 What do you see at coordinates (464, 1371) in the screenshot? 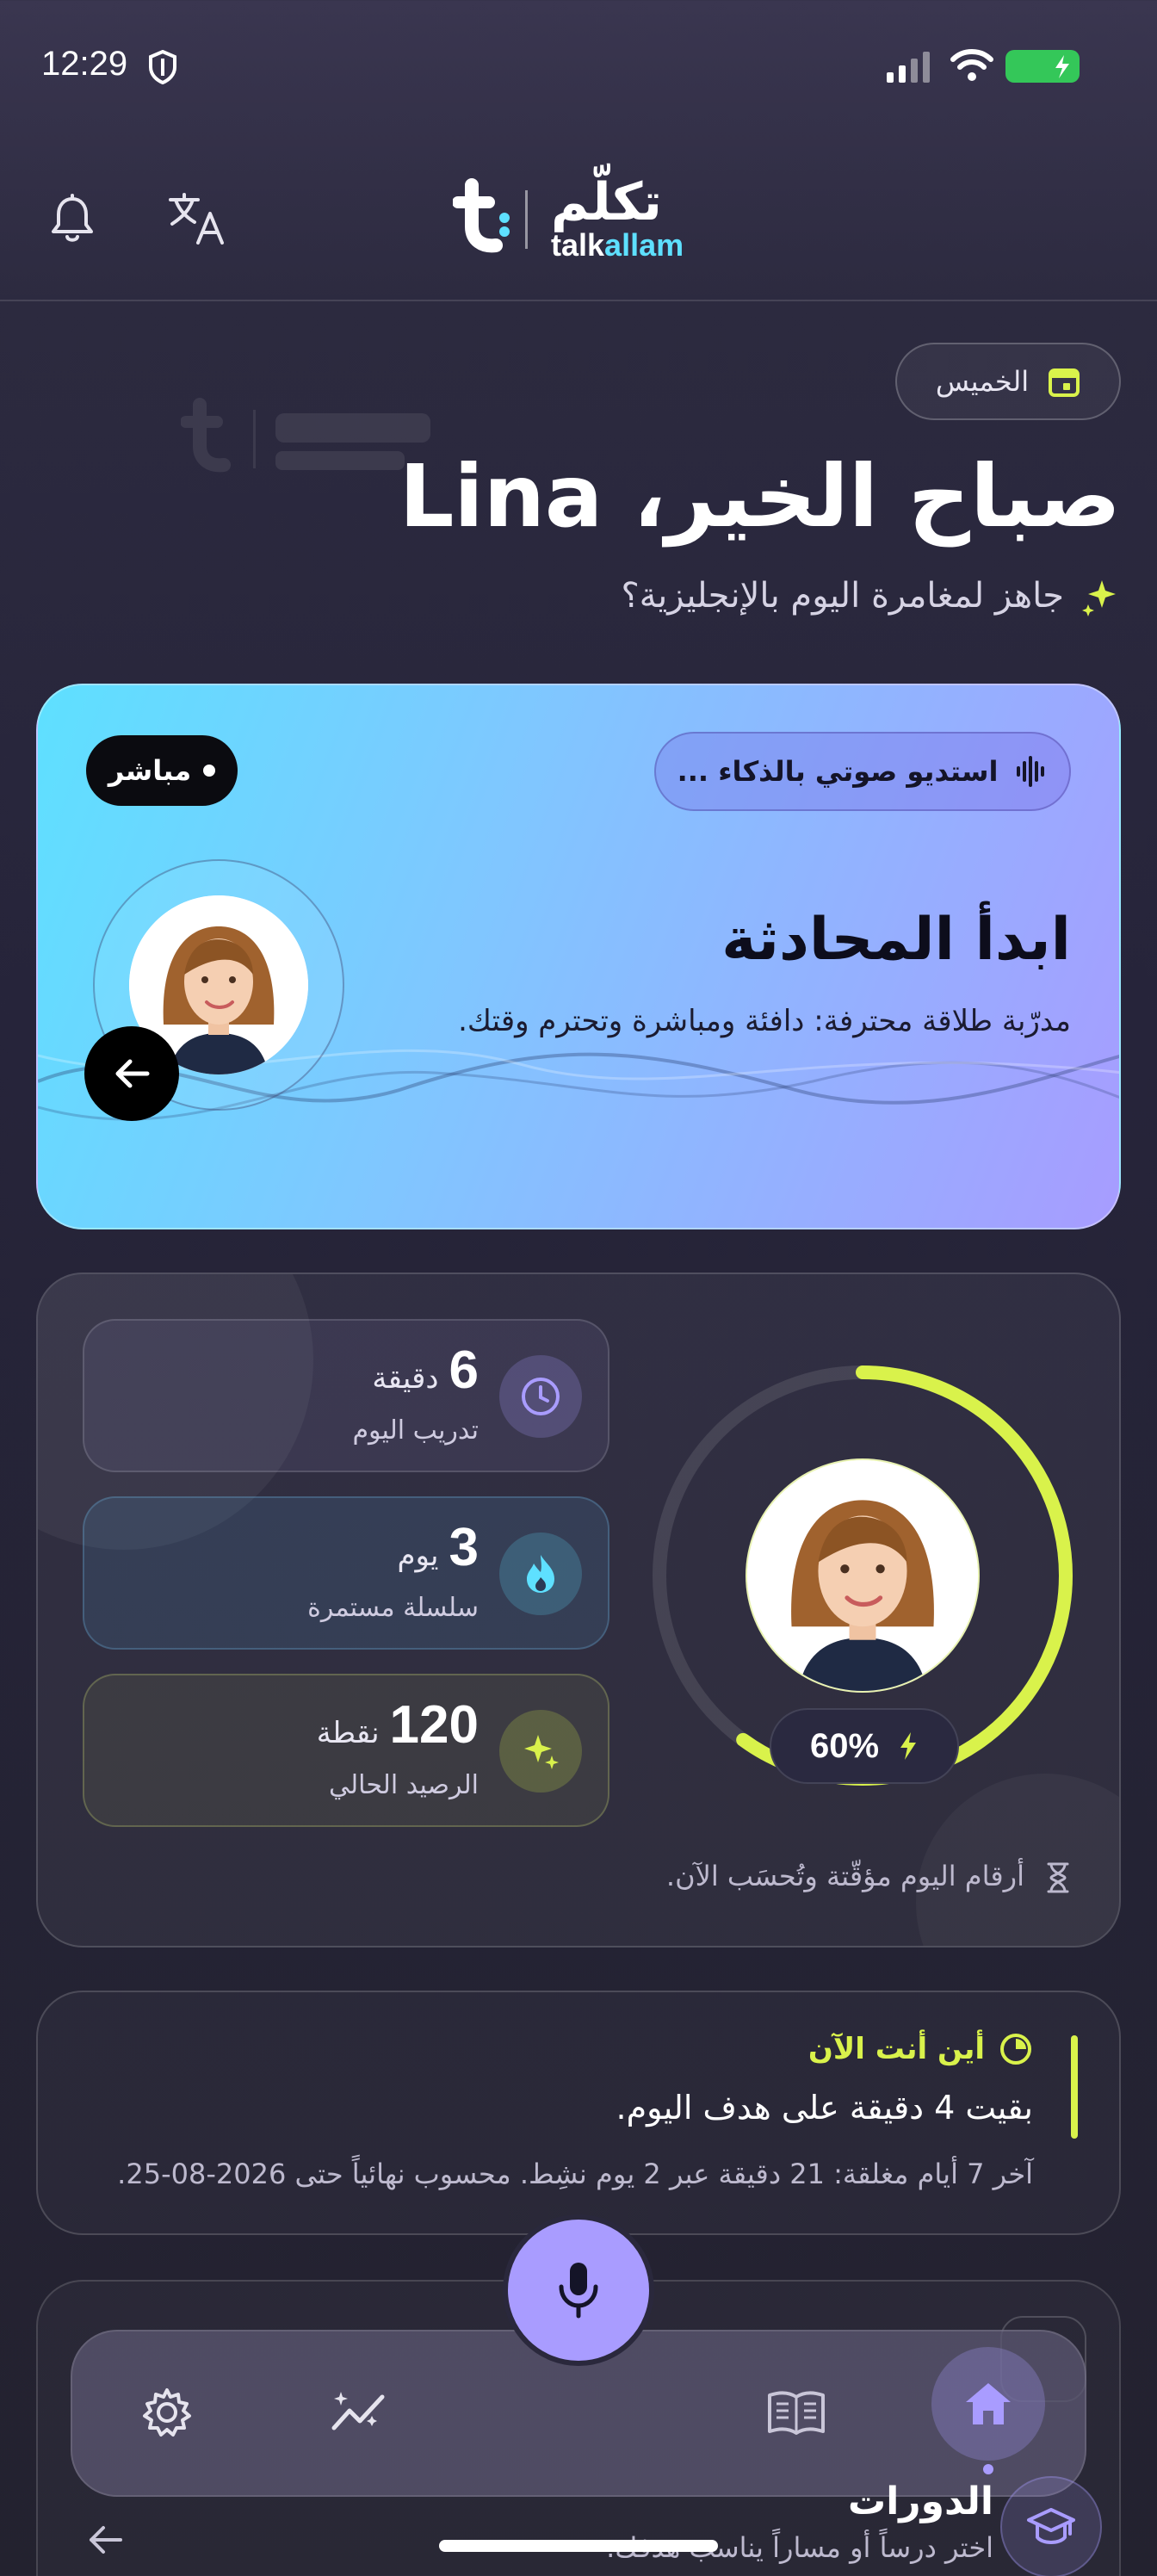
I see `stat-value: 6` at bounding box center [464, 1371].